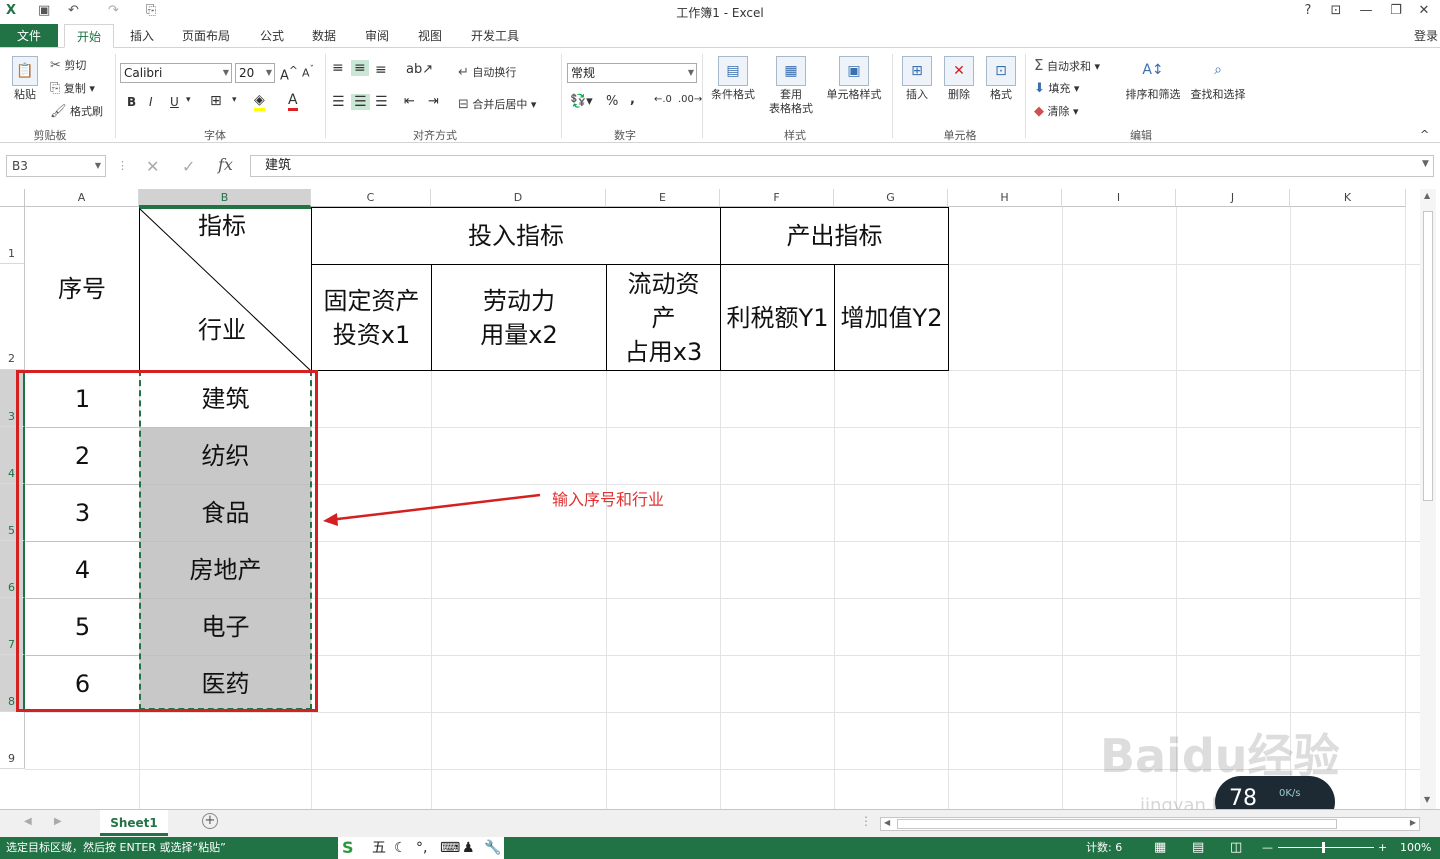  Describe the element at coordinates (308, 72) in the screenshot. I see `shrink-font-icon: Aˇ` at that location.